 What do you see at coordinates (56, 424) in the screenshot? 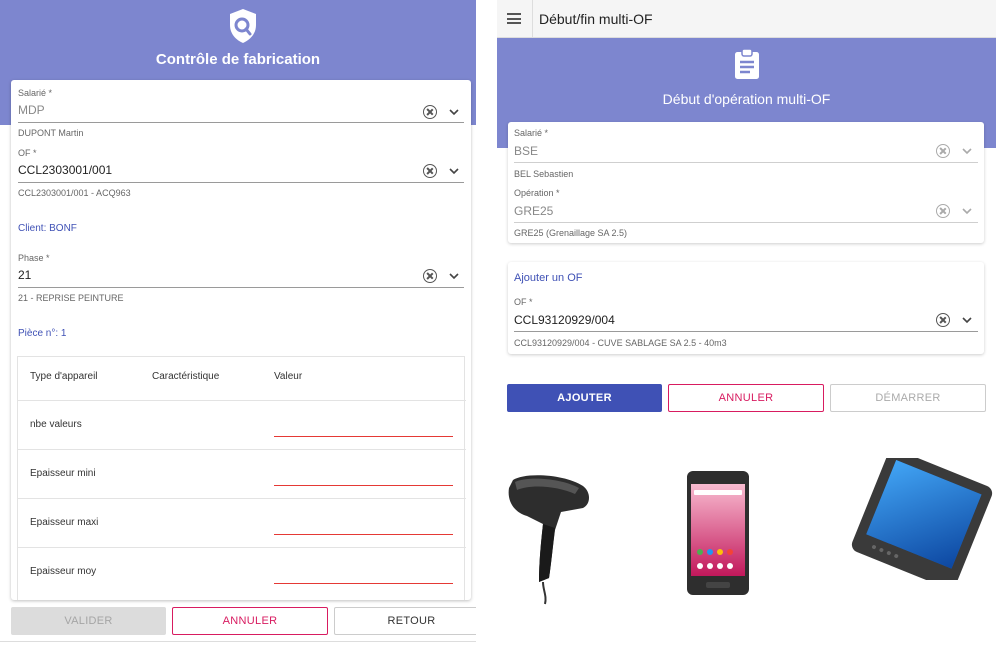
I see `row-label: nbe valeurs` at bounding box center [56, 424].